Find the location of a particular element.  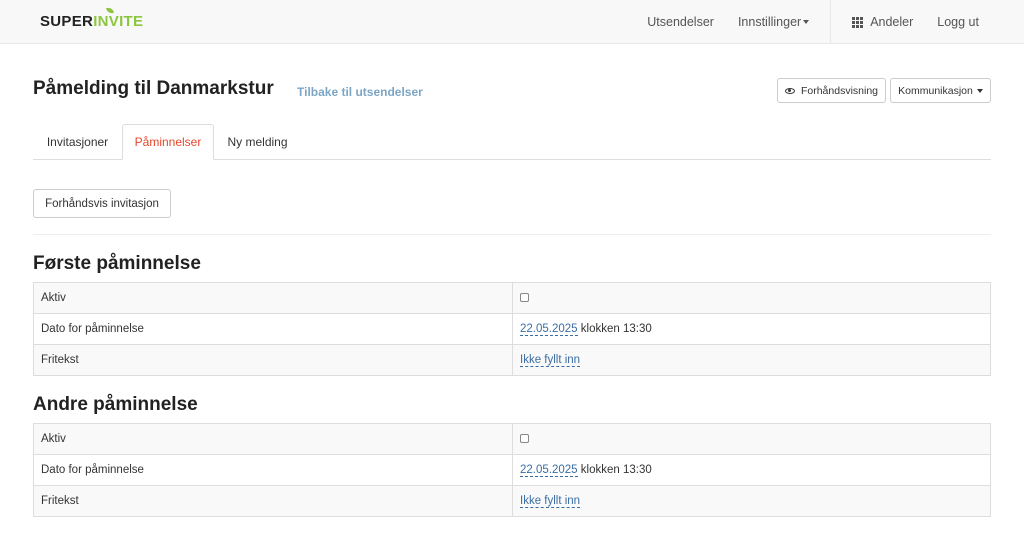

communication-dropdown-button: Kommunikasjon is located at coordinates (940, 90).